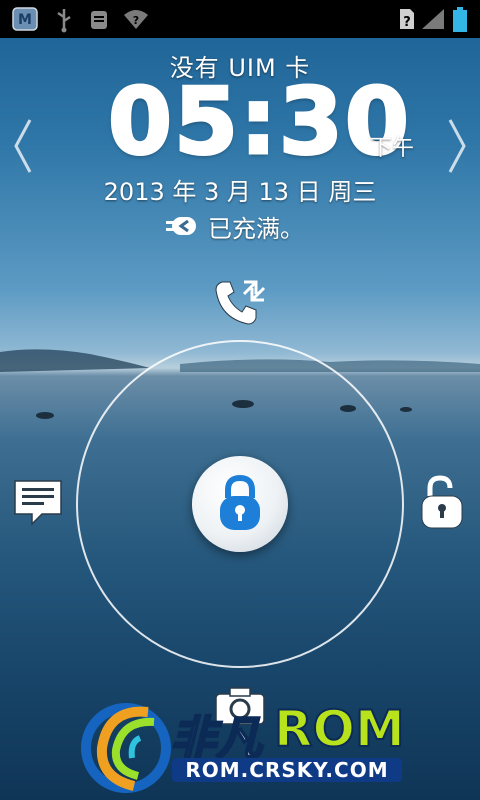 The image size is (480, 800). I want to click on signal-icon, so click(433, 19).